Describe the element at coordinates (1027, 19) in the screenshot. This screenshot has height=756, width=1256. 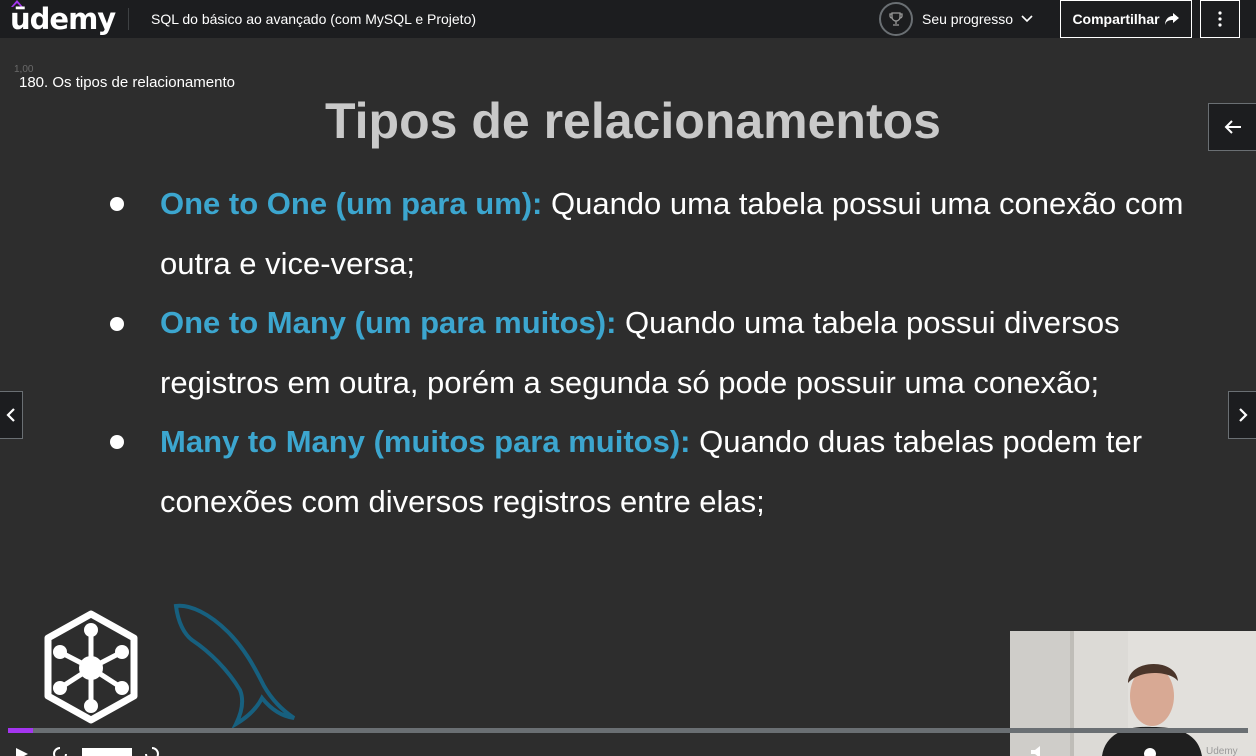
I see `chevron-down-icon` at that location.